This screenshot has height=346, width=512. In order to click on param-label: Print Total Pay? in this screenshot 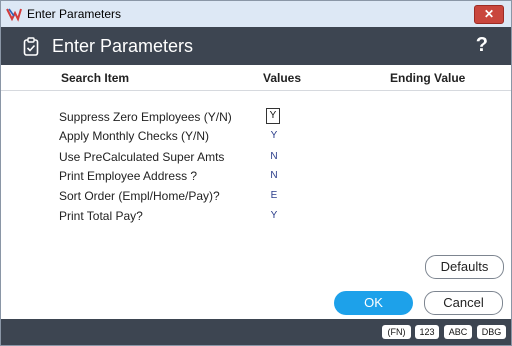, I will do `click(101, 216)`.